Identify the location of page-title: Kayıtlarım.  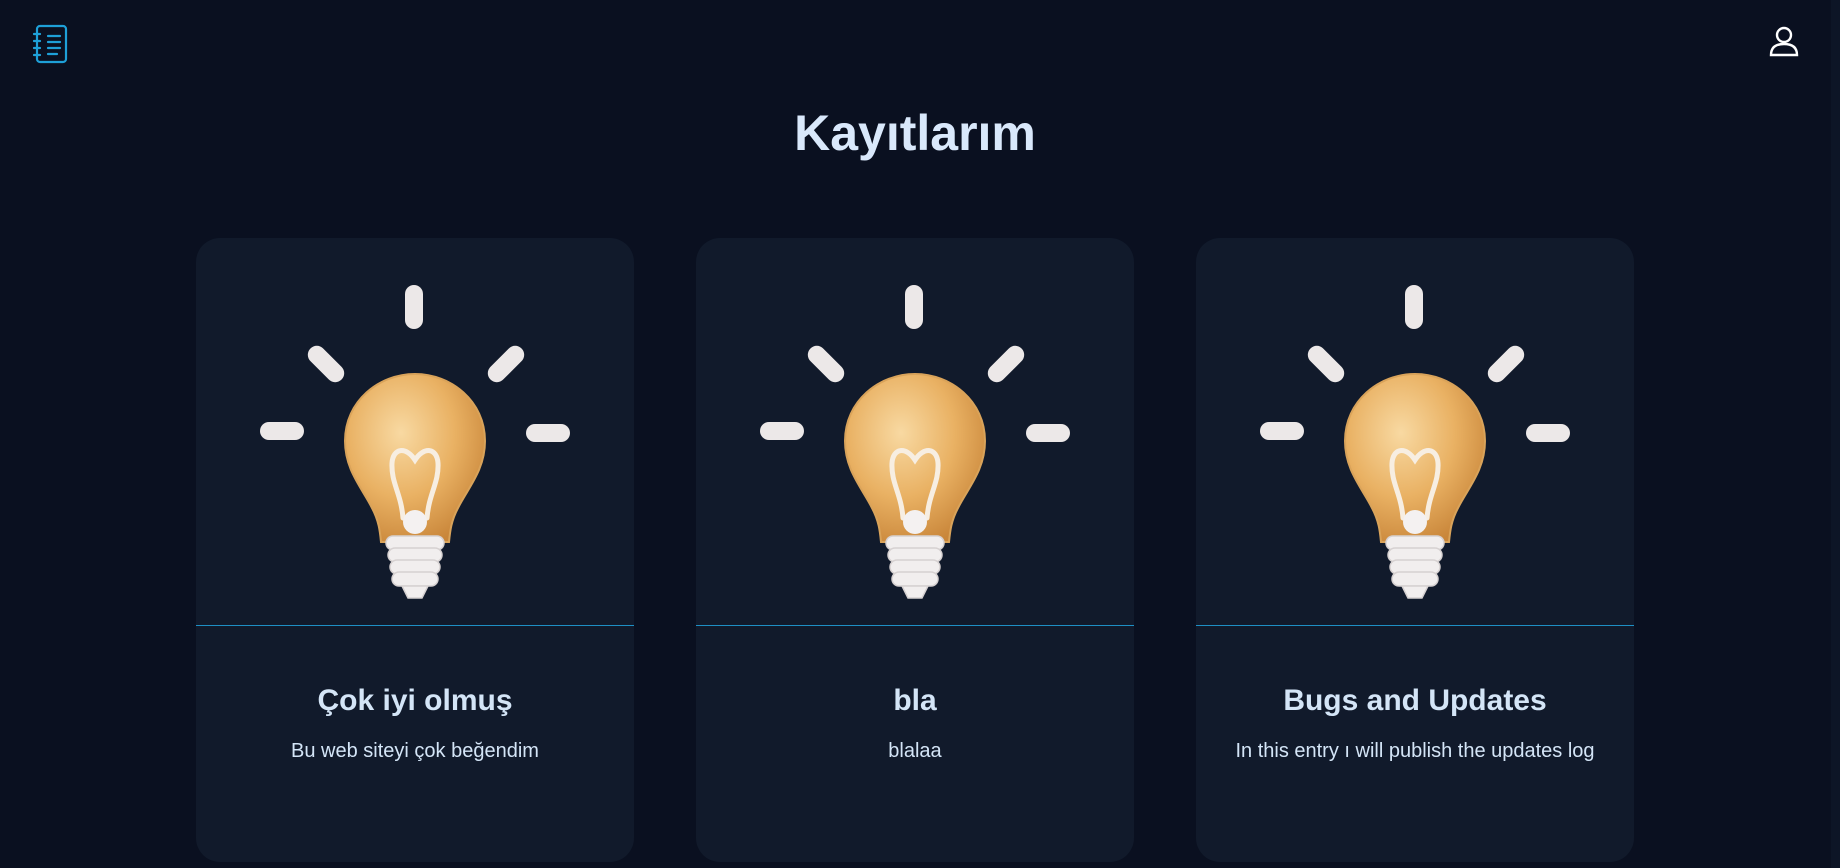
(915, 133).